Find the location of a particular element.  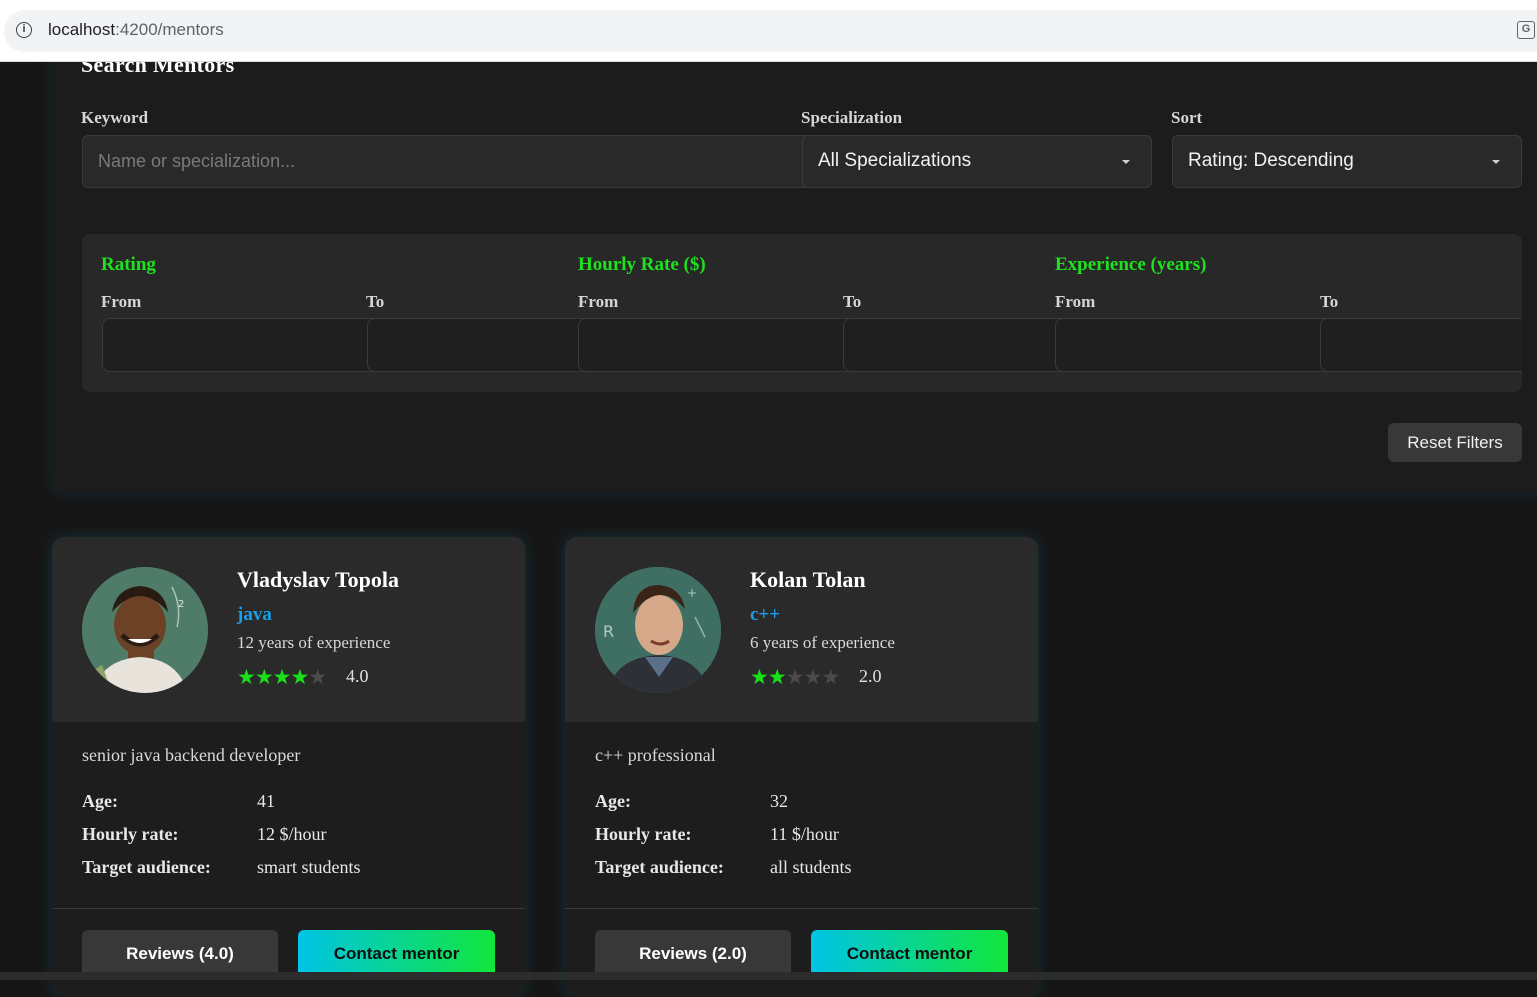

url-path-front: :4200/mentors is located at coordinates (169, 29).